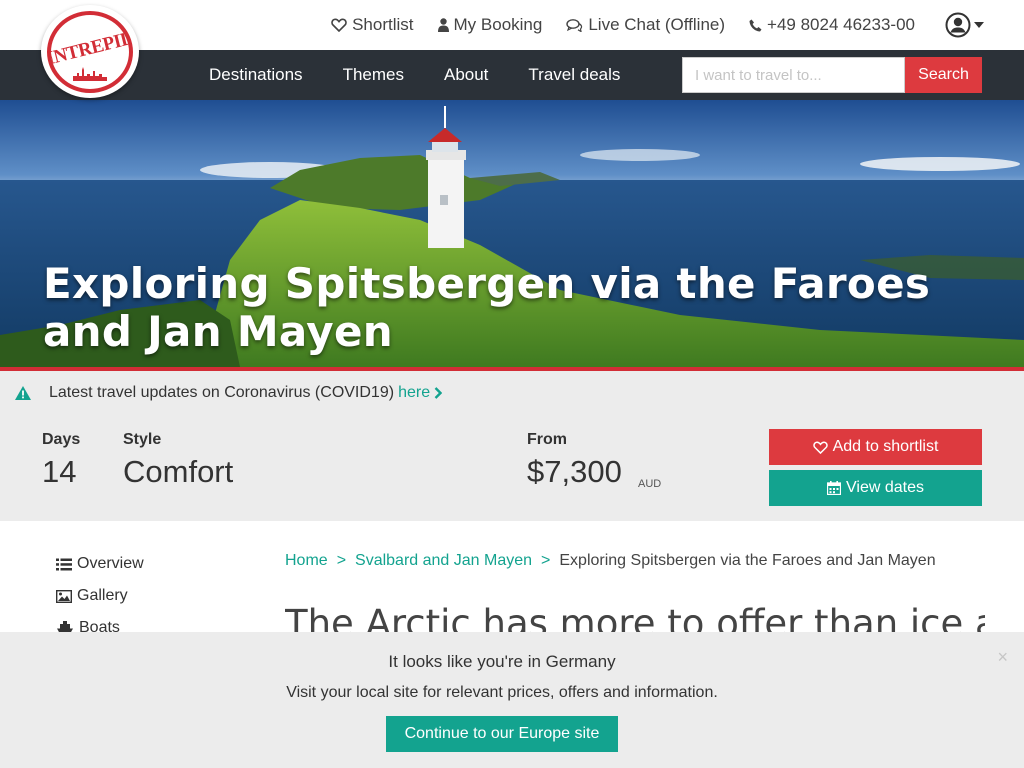 The height and width of the screenshot is (768, 1024). What do you see at coordinates (502, 661) in the screenshot?
I see `geo-banner-title: It looks like you're in Germany` at bounding box center [502, 661].